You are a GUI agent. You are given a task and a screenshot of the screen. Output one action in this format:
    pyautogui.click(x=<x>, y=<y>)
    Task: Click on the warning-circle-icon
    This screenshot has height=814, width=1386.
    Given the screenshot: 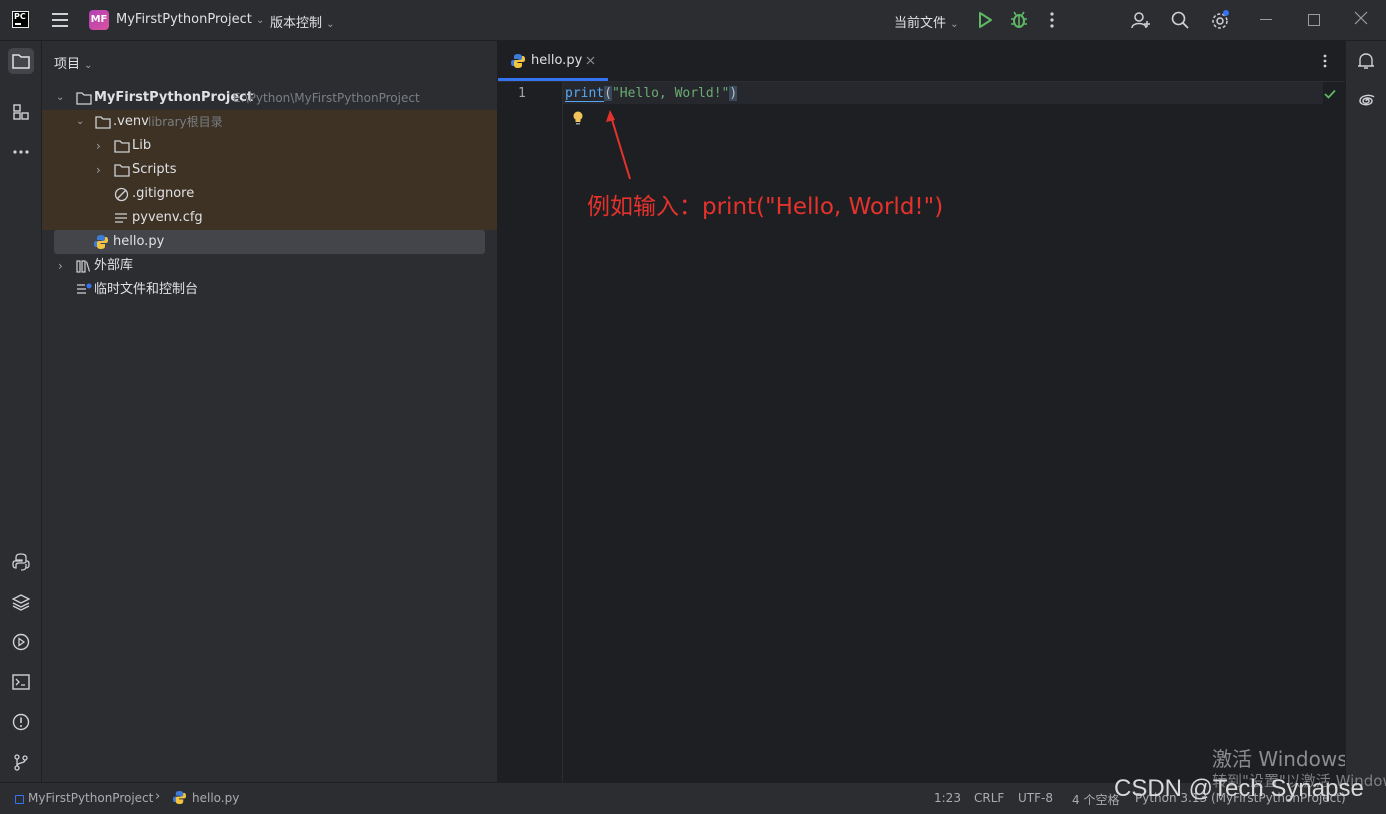 What is the action you would take?
    pyautogui.click(x=21, y=722)
    